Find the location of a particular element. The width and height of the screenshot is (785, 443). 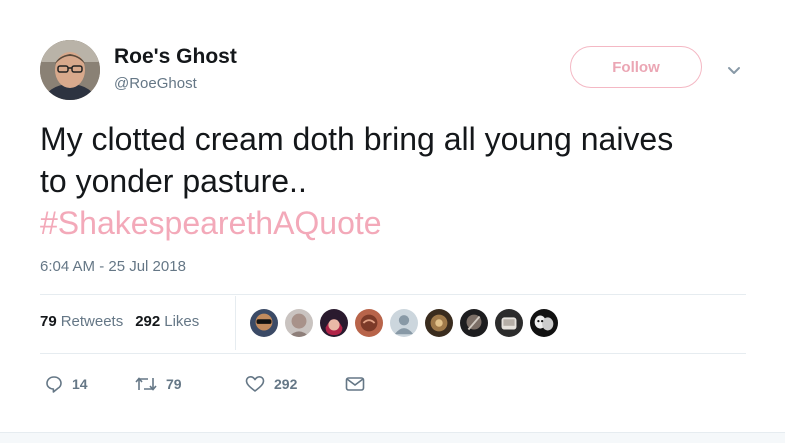

like-count: 292 is located at coordinates (286, 384).